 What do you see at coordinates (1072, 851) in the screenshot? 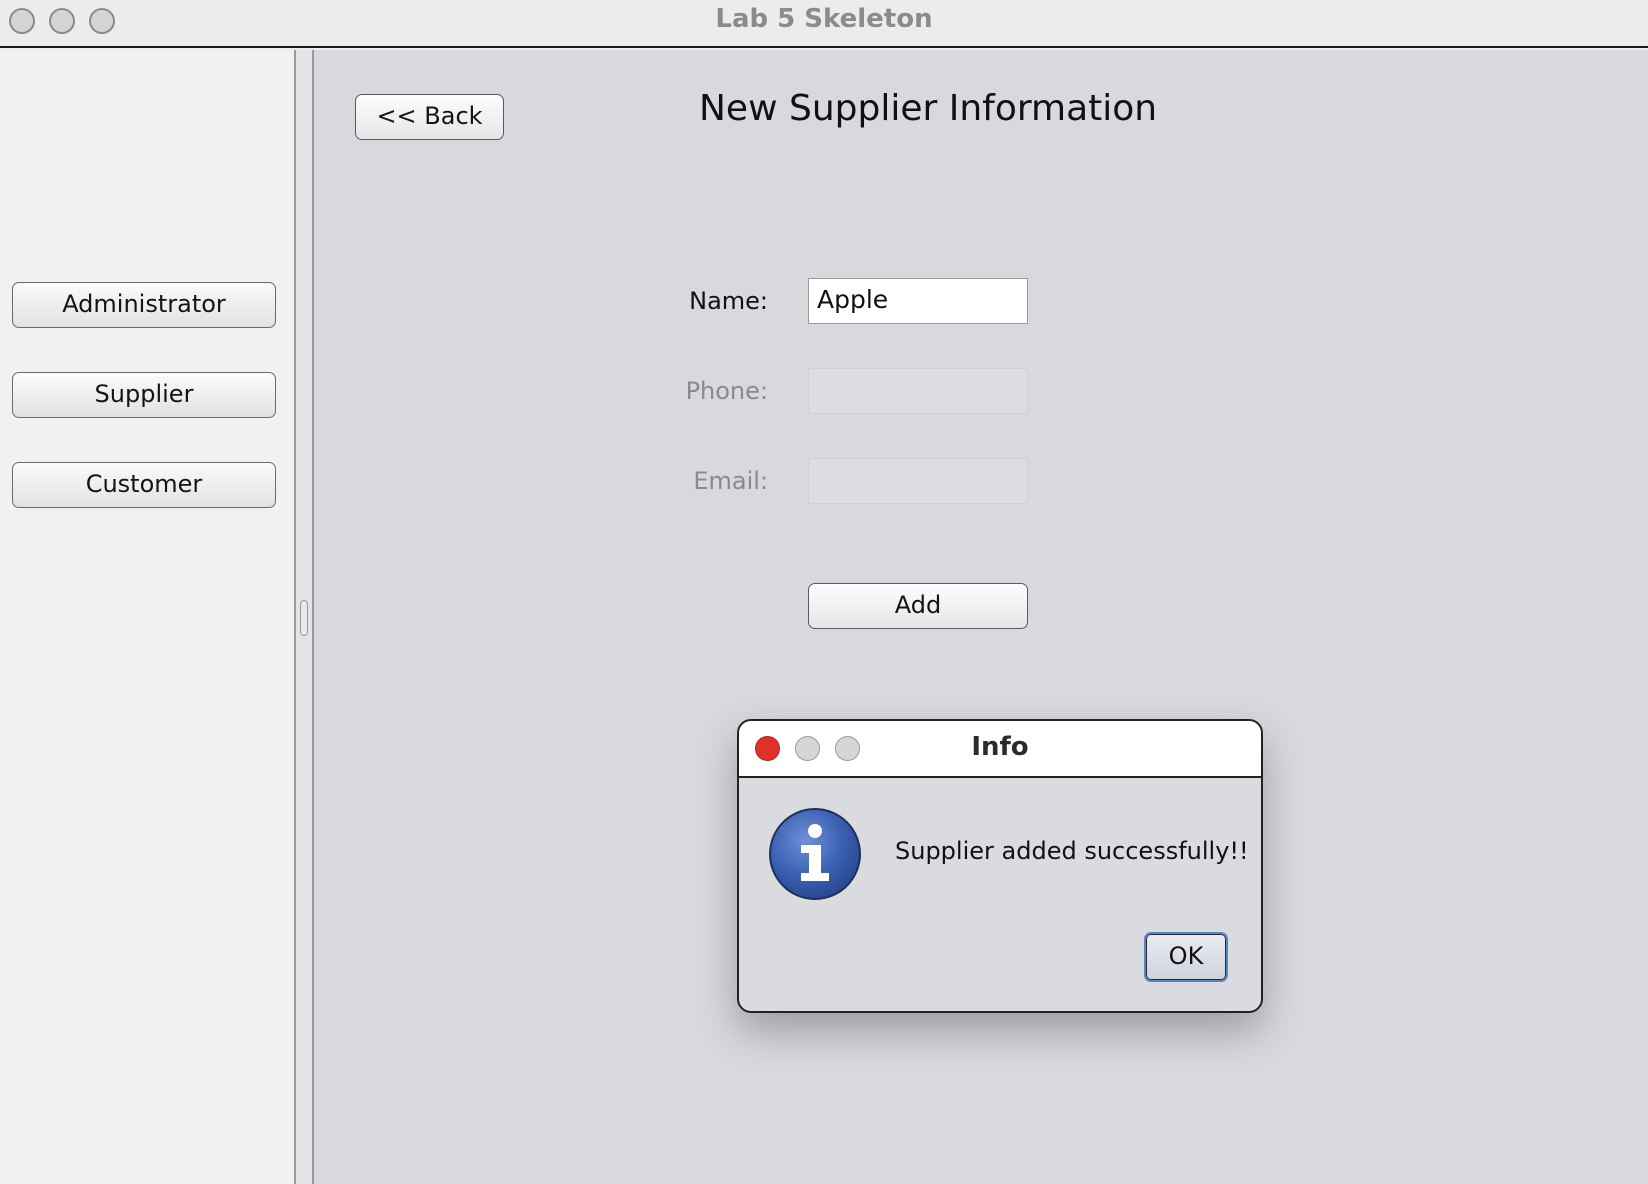
I see `dialog-message: Supplier added successfully!!` at bounding box center [1072, 851].